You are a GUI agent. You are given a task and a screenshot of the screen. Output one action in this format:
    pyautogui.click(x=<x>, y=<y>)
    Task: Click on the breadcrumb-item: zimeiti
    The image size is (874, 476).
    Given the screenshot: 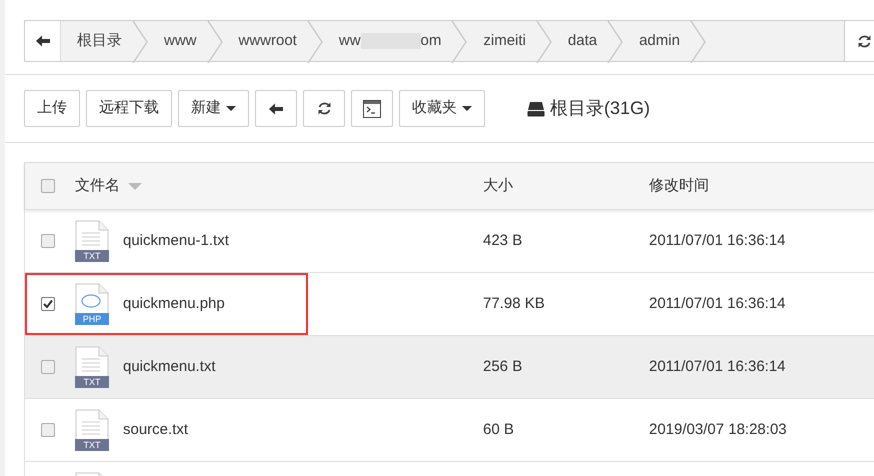 What is the action you would take?
    pyautogui.click(x=501, y=41)
    